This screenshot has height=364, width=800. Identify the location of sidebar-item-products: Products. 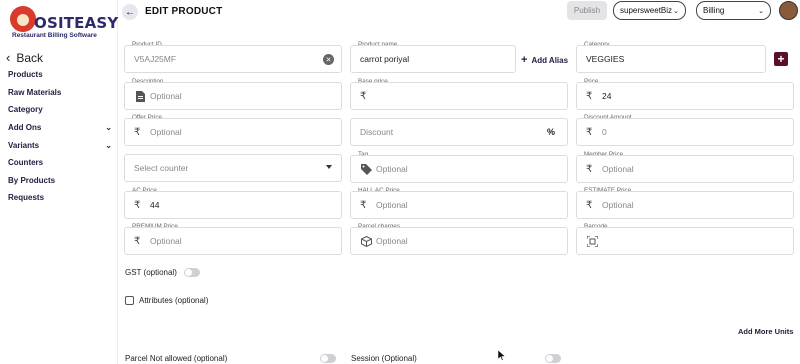
(60, 75).